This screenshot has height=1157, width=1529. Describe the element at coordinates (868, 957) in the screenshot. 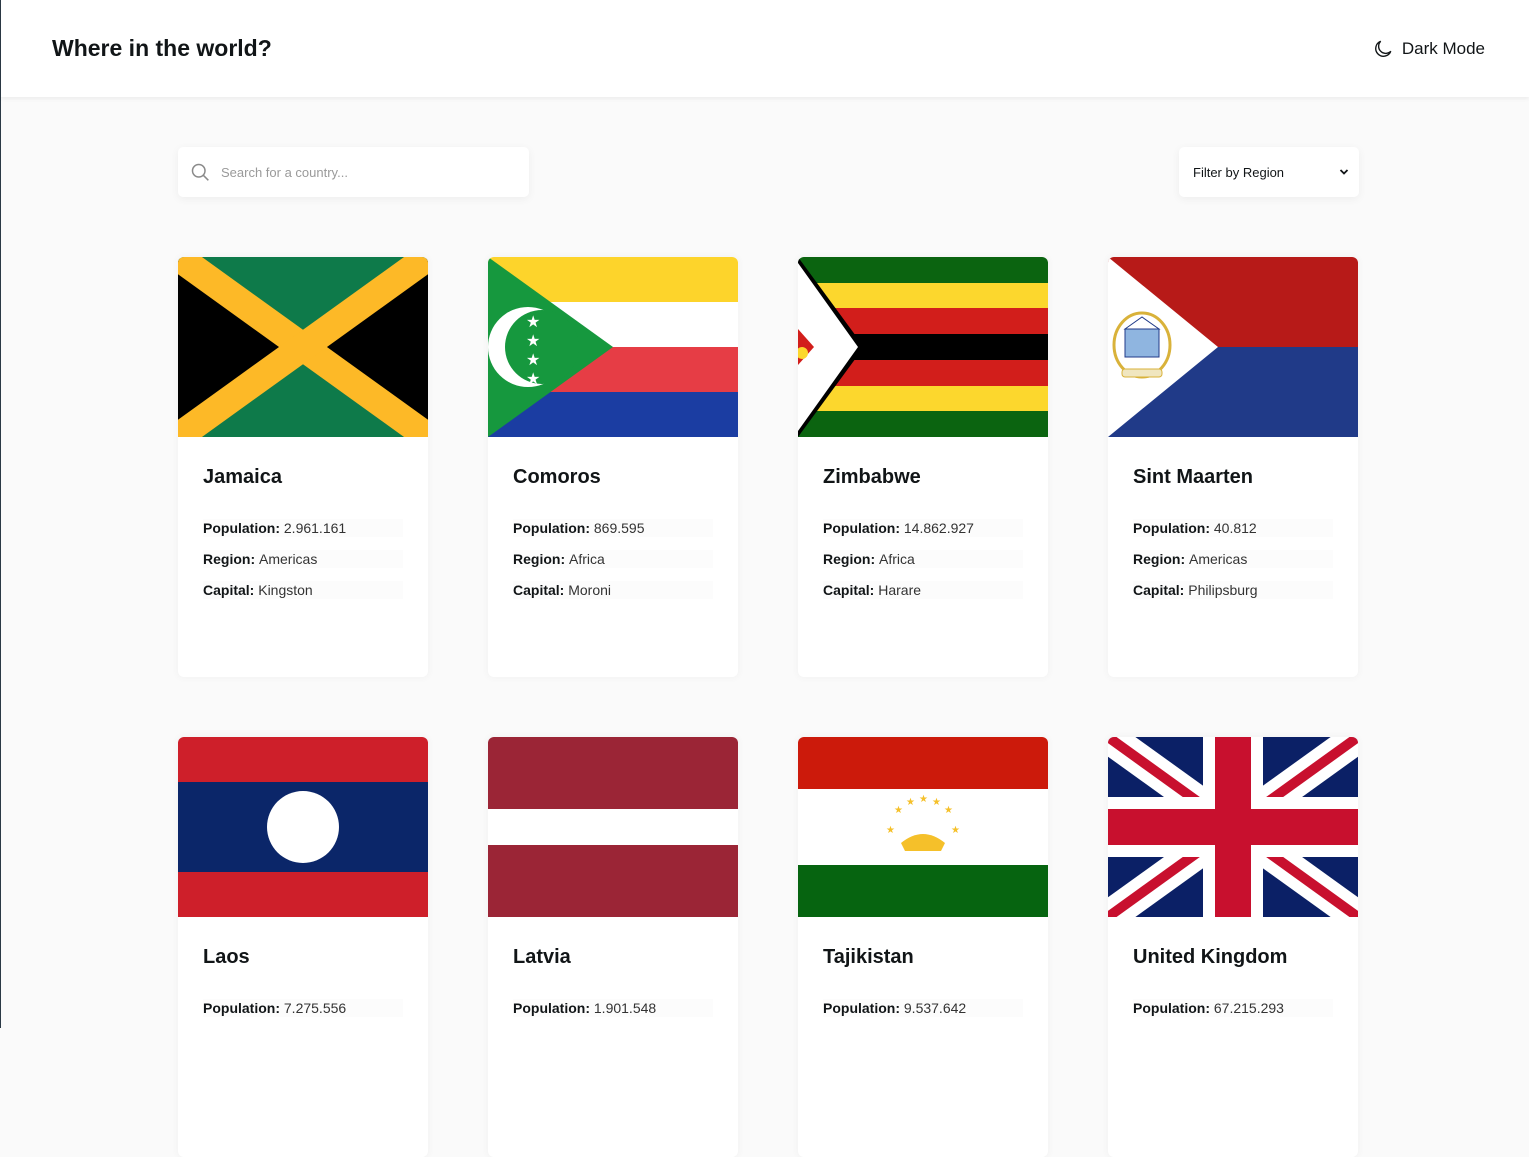

I see `country-name: Tajikistan` at that location.